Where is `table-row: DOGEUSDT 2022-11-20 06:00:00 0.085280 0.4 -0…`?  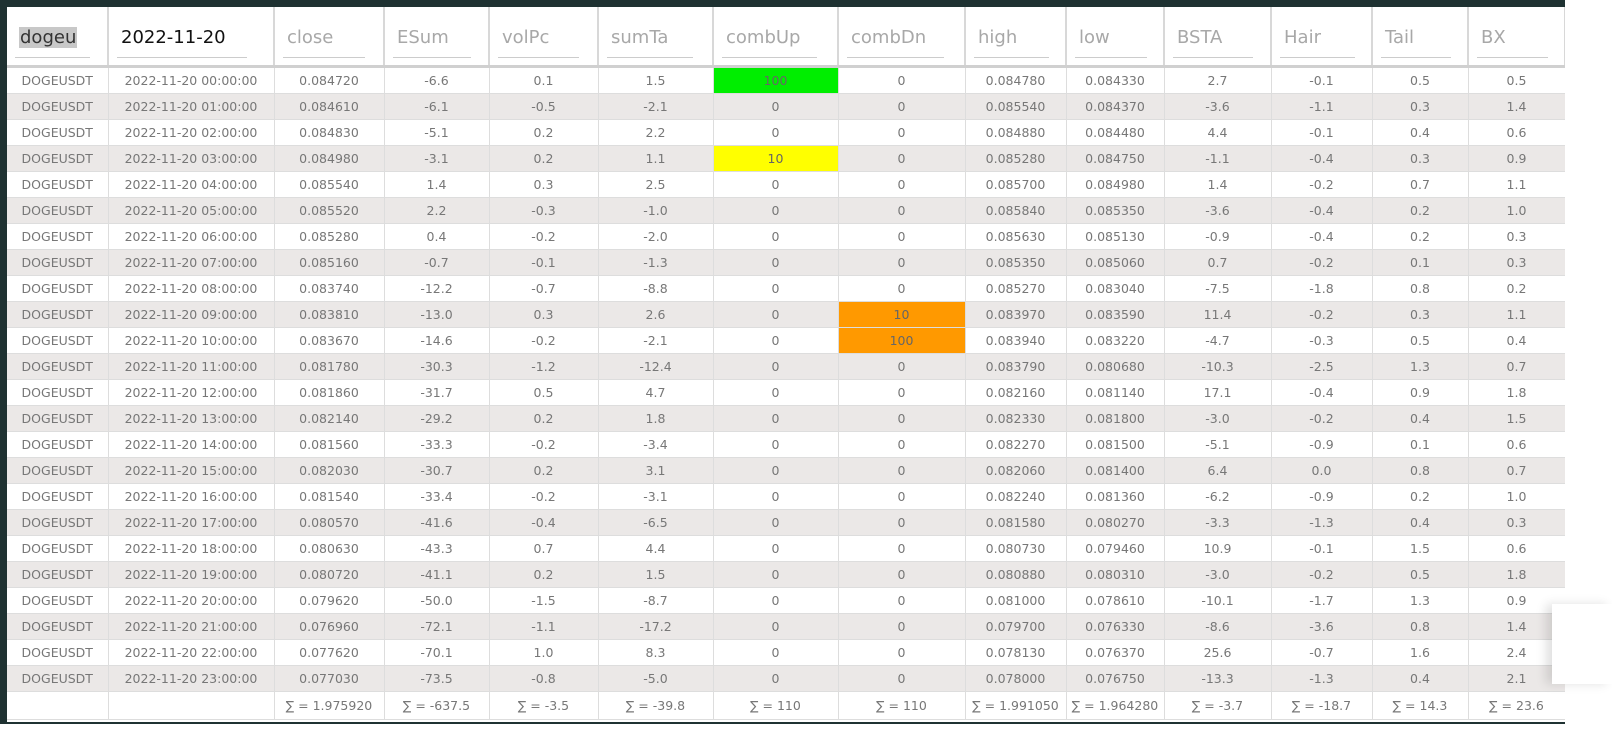
table-row: DOGEUSDT 2022-11-20 06:00:00 0.085280 0.4 -0… is located at coordinates (786, 236).